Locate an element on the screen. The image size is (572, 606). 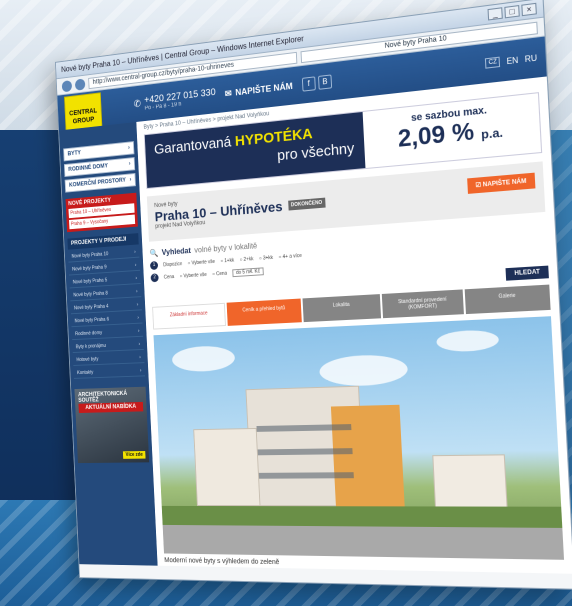
status-badge: DOKONČENO is located at coordinates (306, 204).